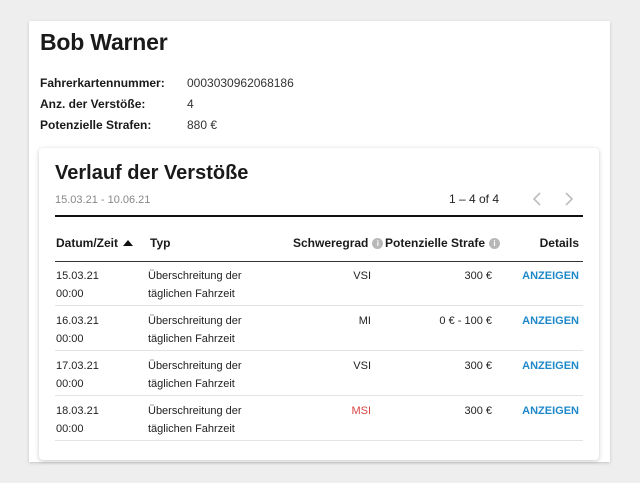 The image size is (640, 483). What do you see at coordinates (319, 216) in the screenshot?
I see `header-divider` at bounding box center [319, 216].